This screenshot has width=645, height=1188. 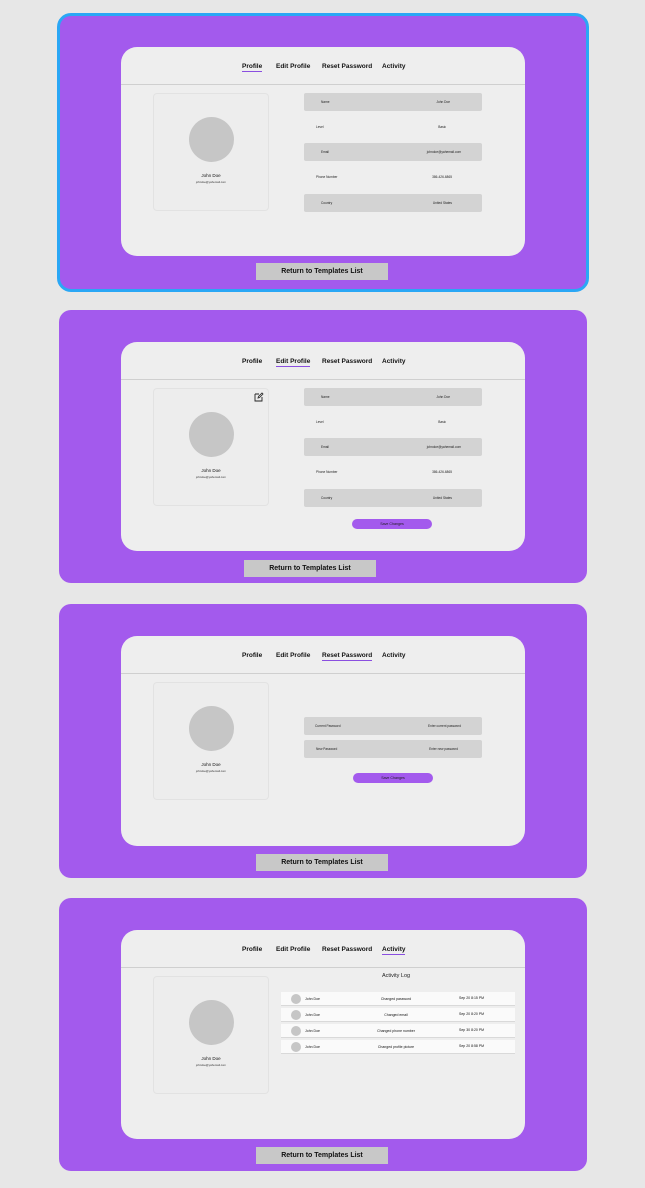 I want to click on info-row-phone: Phone Number 386-426-6865, so click(x=393, y=177).